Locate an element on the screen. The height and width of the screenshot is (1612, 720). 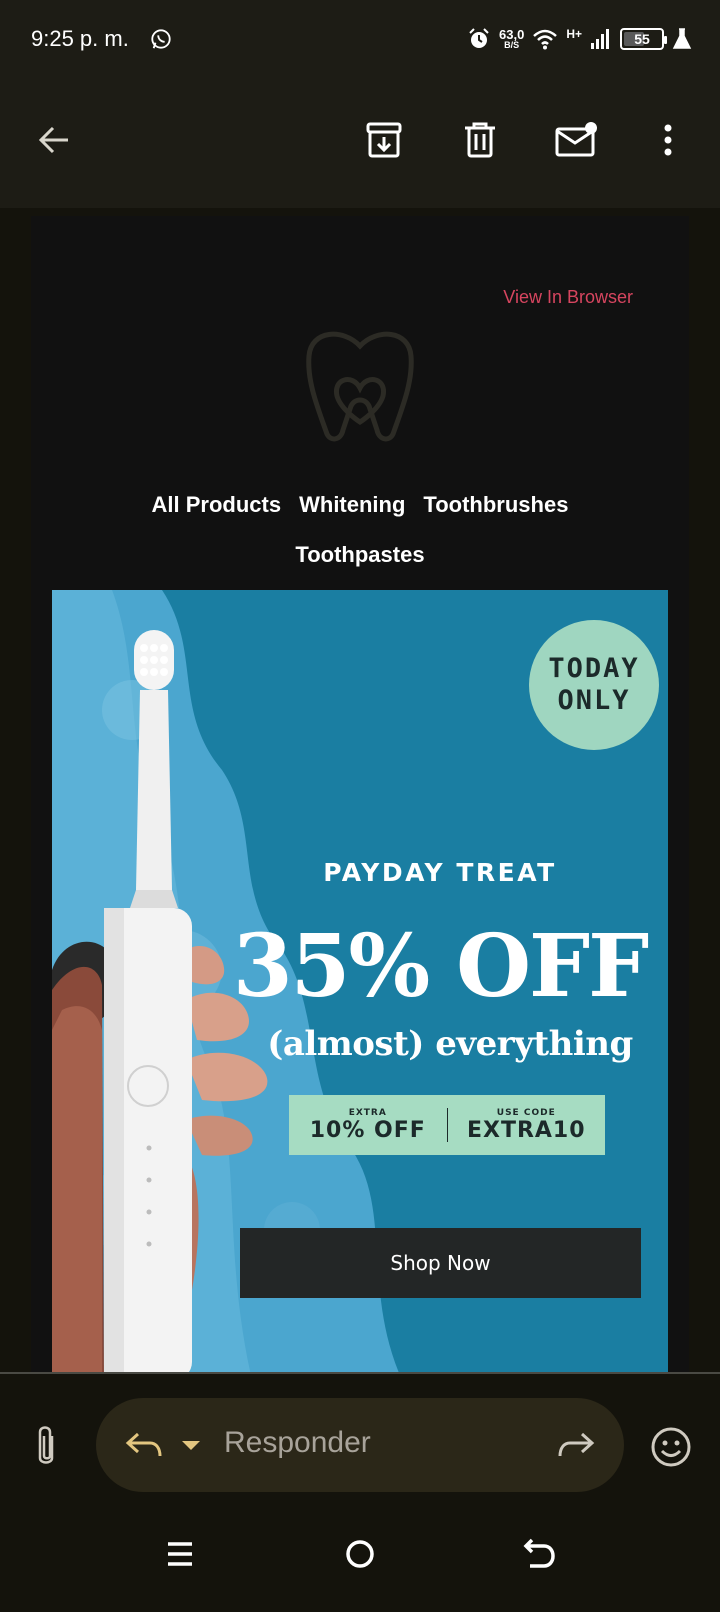
more-vert-icon is located at coordinates (668, 140).